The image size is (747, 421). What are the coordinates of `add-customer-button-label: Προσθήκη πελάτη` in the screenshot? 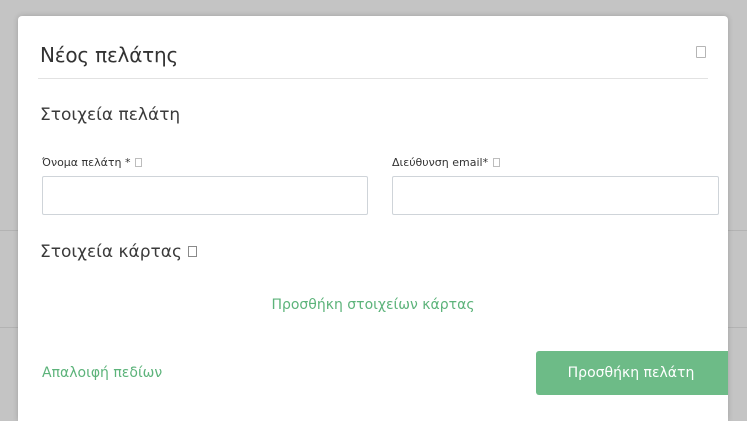 It's located at (631, 373).